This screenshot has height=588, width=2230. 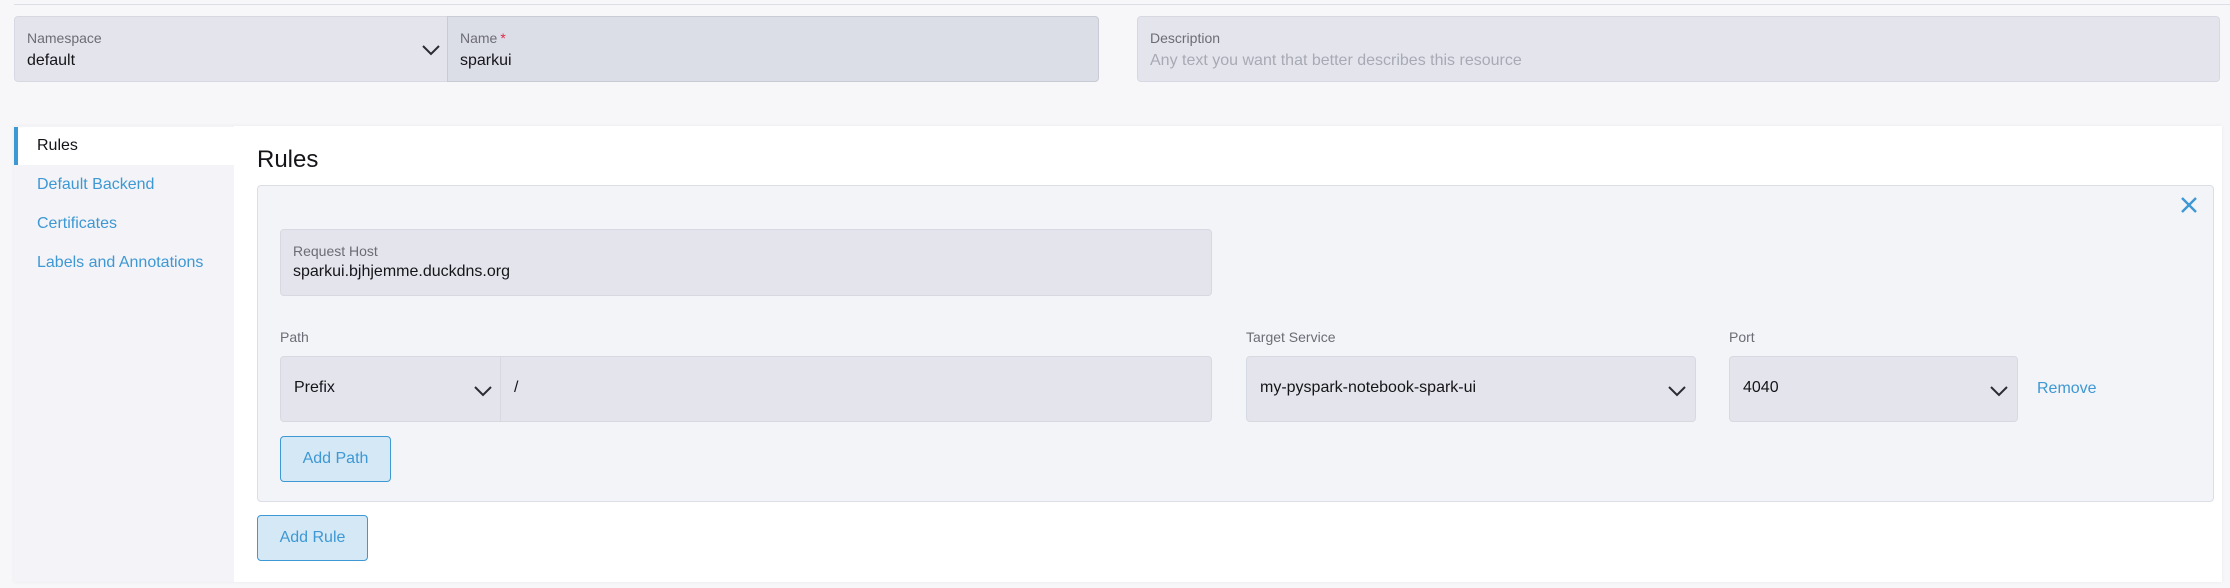 What do you see at coordinates (486, 61) in the screenshot?
I see `name-input: sparkui` at bounding box center [486, 61].